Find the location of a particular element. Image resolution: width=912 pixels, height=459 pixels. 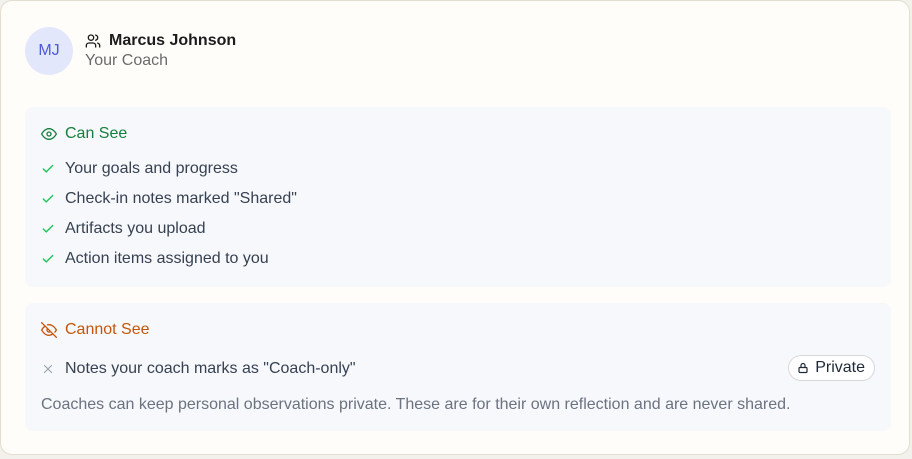

can-see-title: Can See is located at coordinates (96, 133).